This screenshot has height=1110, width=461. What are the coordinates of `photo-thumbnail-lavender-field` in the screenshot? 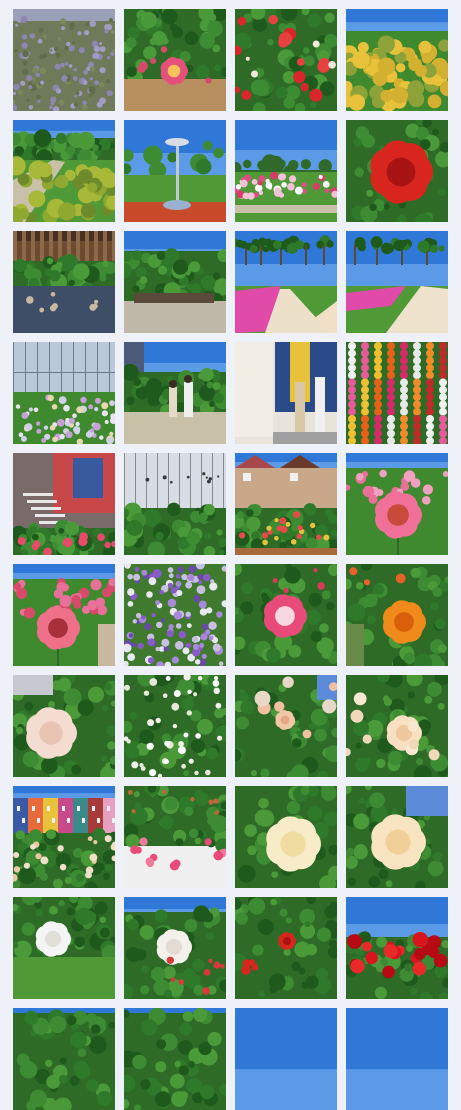 It's located at (64, 60).